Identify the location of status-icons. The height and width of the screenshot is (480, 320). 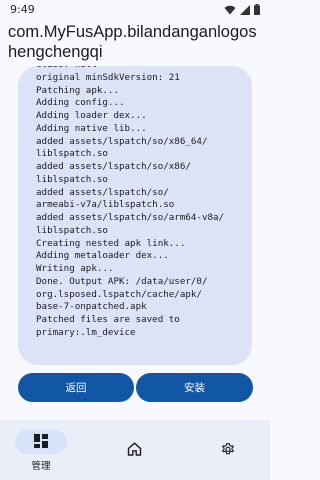
(242, 9).